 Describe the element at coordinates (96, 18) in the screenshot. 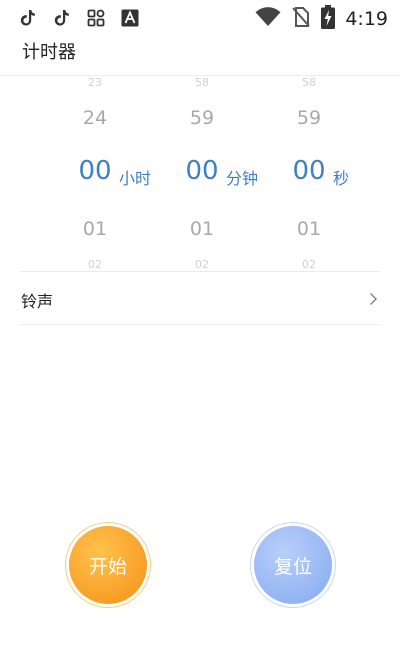

I see `apps-grid-icon` at that location.